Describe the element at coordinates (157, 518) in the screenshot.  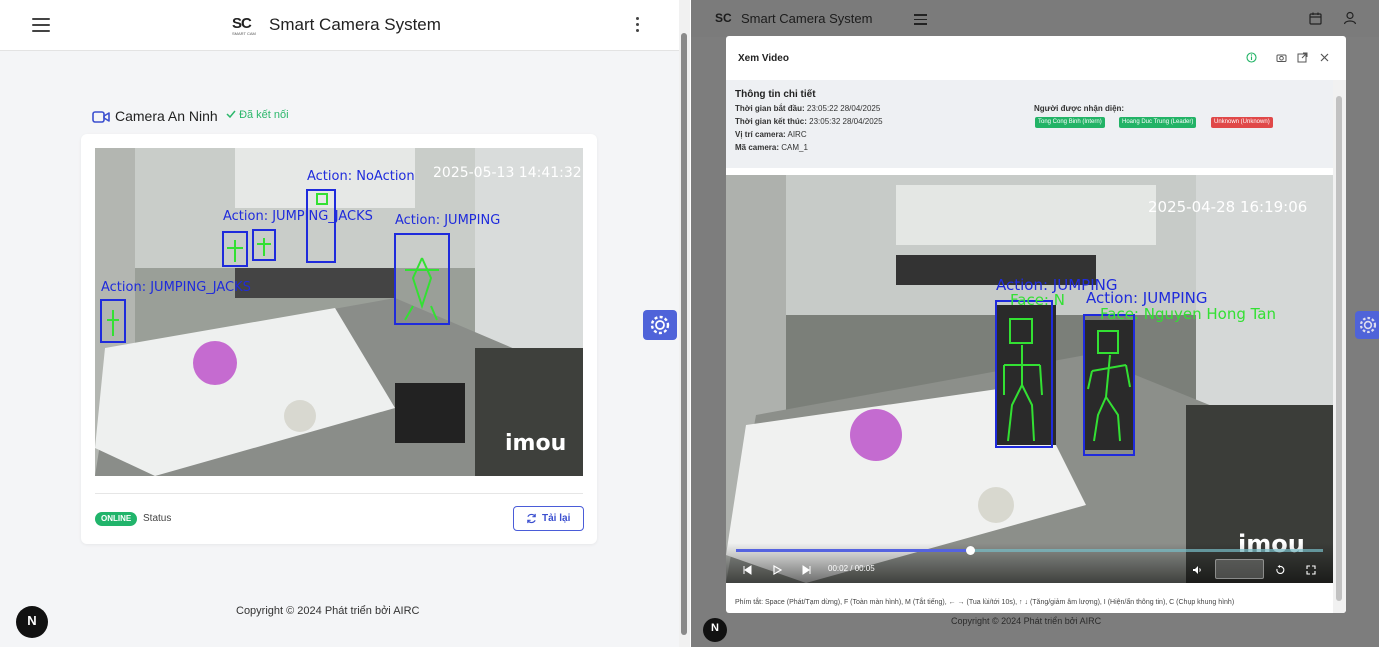
I see `status-label: Status` at that location.